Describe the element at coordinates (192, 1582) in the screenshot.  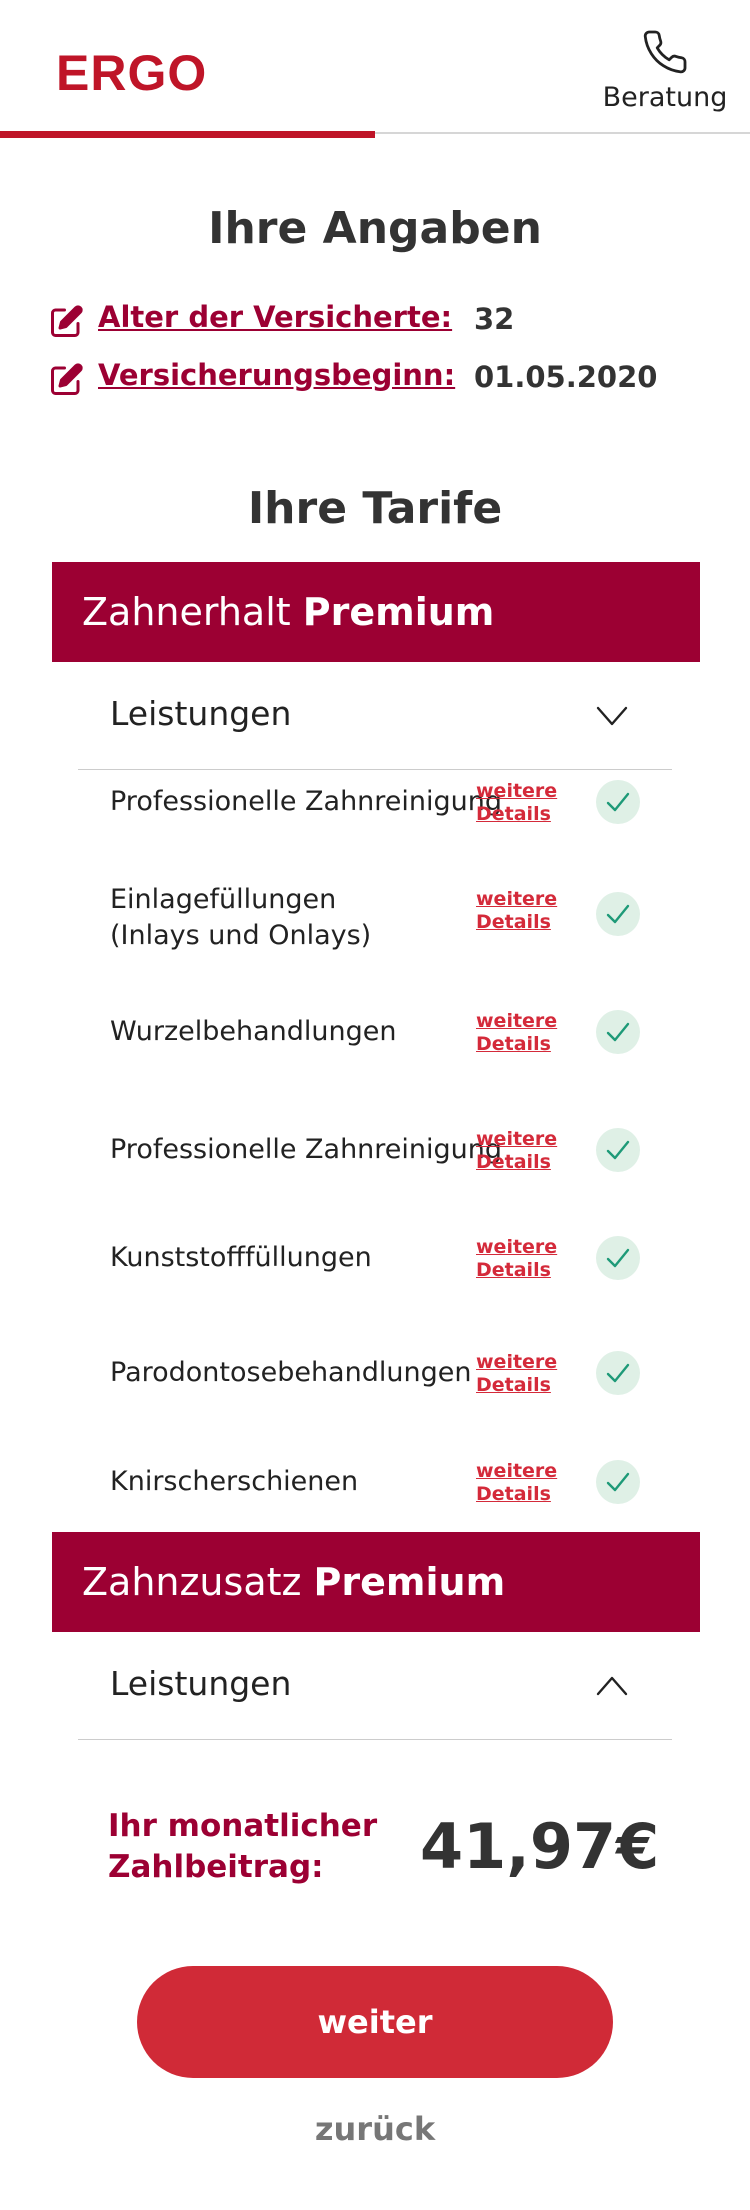
I see `plan-name: Zahnzusatz` at that location.